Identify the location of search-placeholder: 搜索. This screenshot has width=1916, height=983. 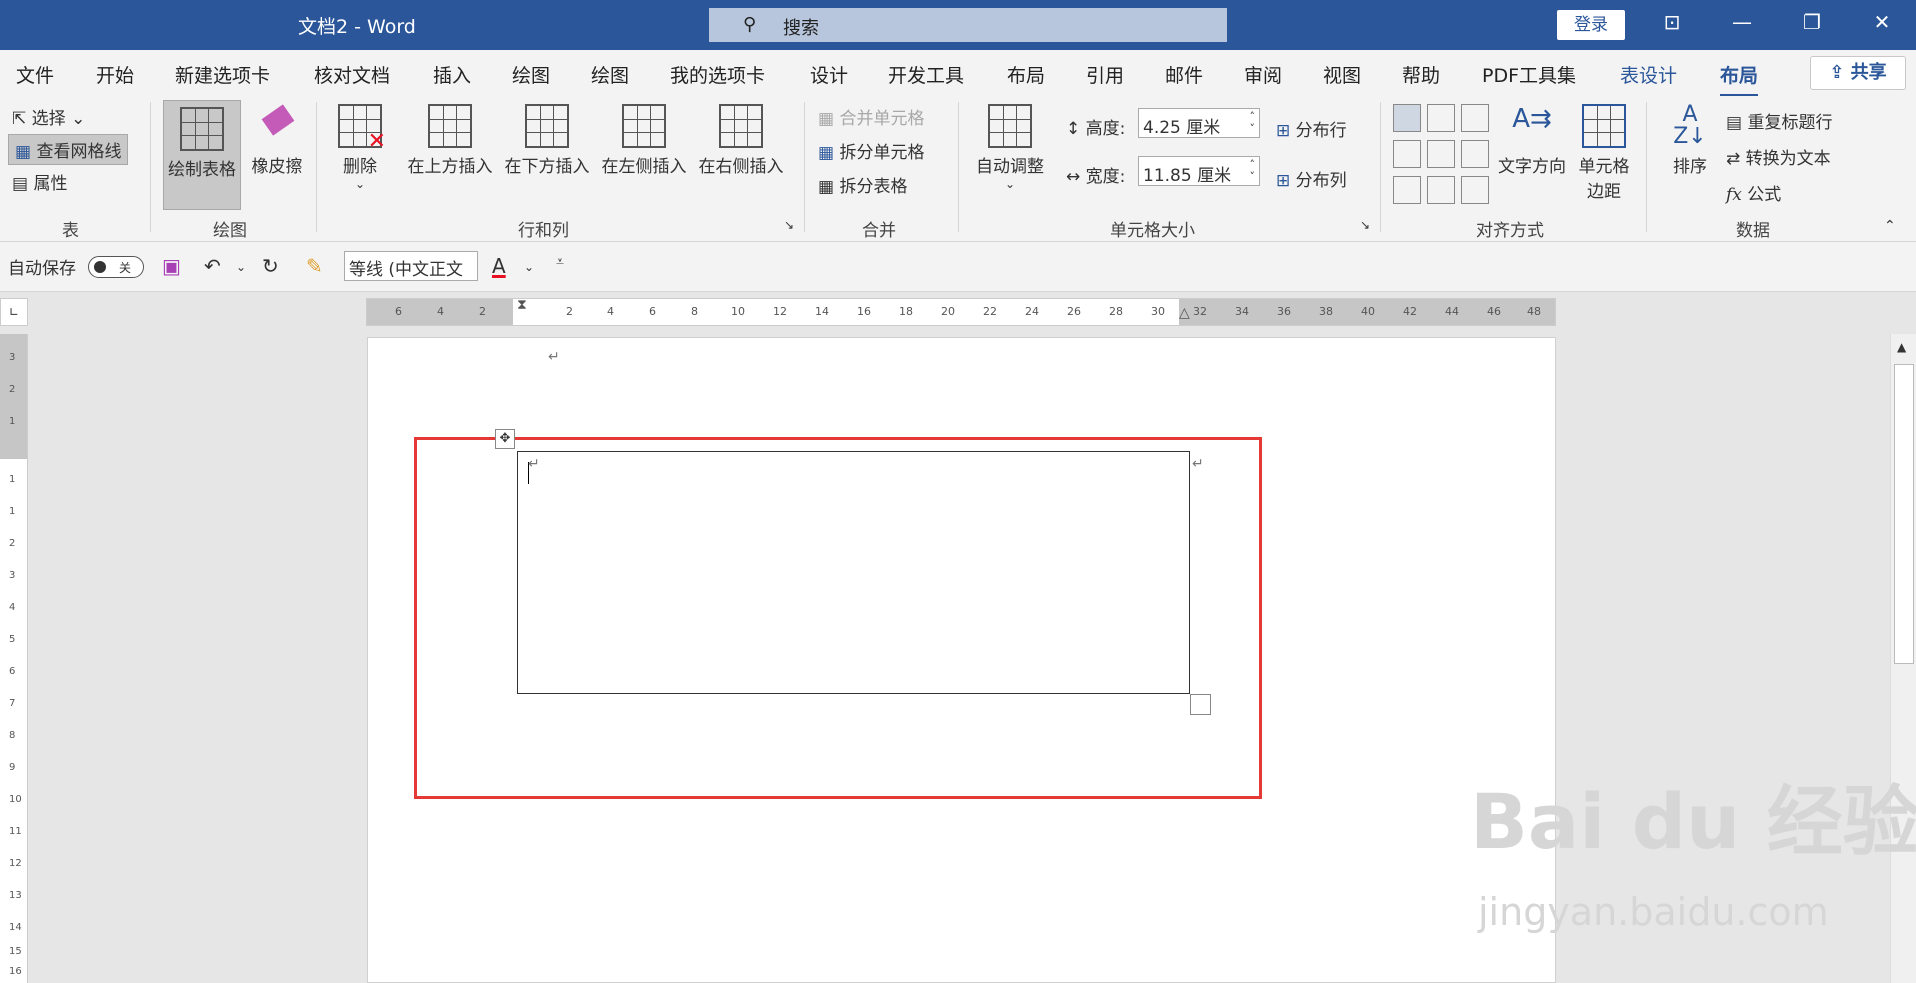
(801, 28).